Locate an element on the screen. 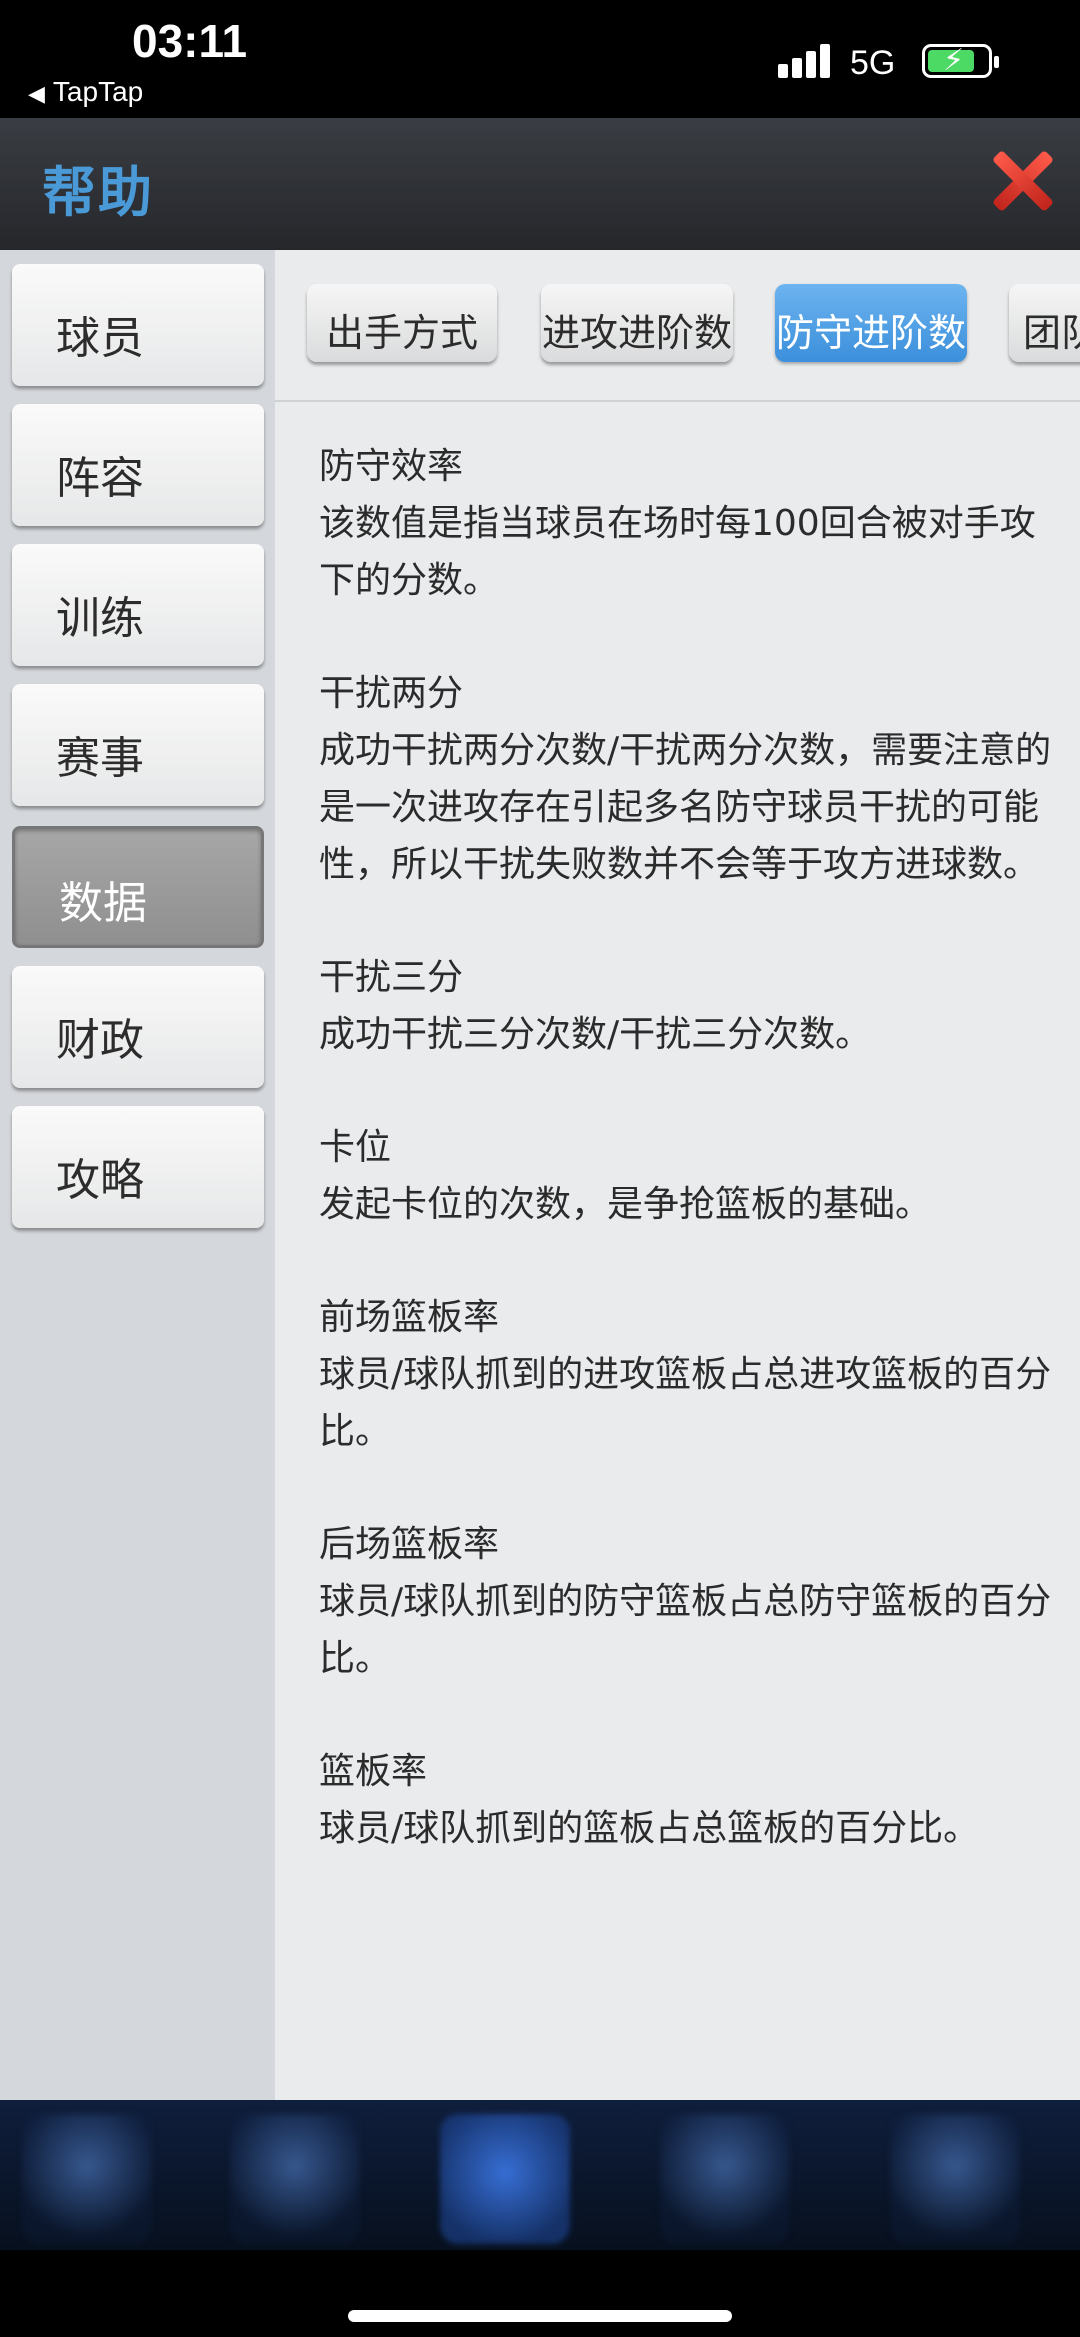  stat-title: 篮板率 is located at coordinates (373, 1771).